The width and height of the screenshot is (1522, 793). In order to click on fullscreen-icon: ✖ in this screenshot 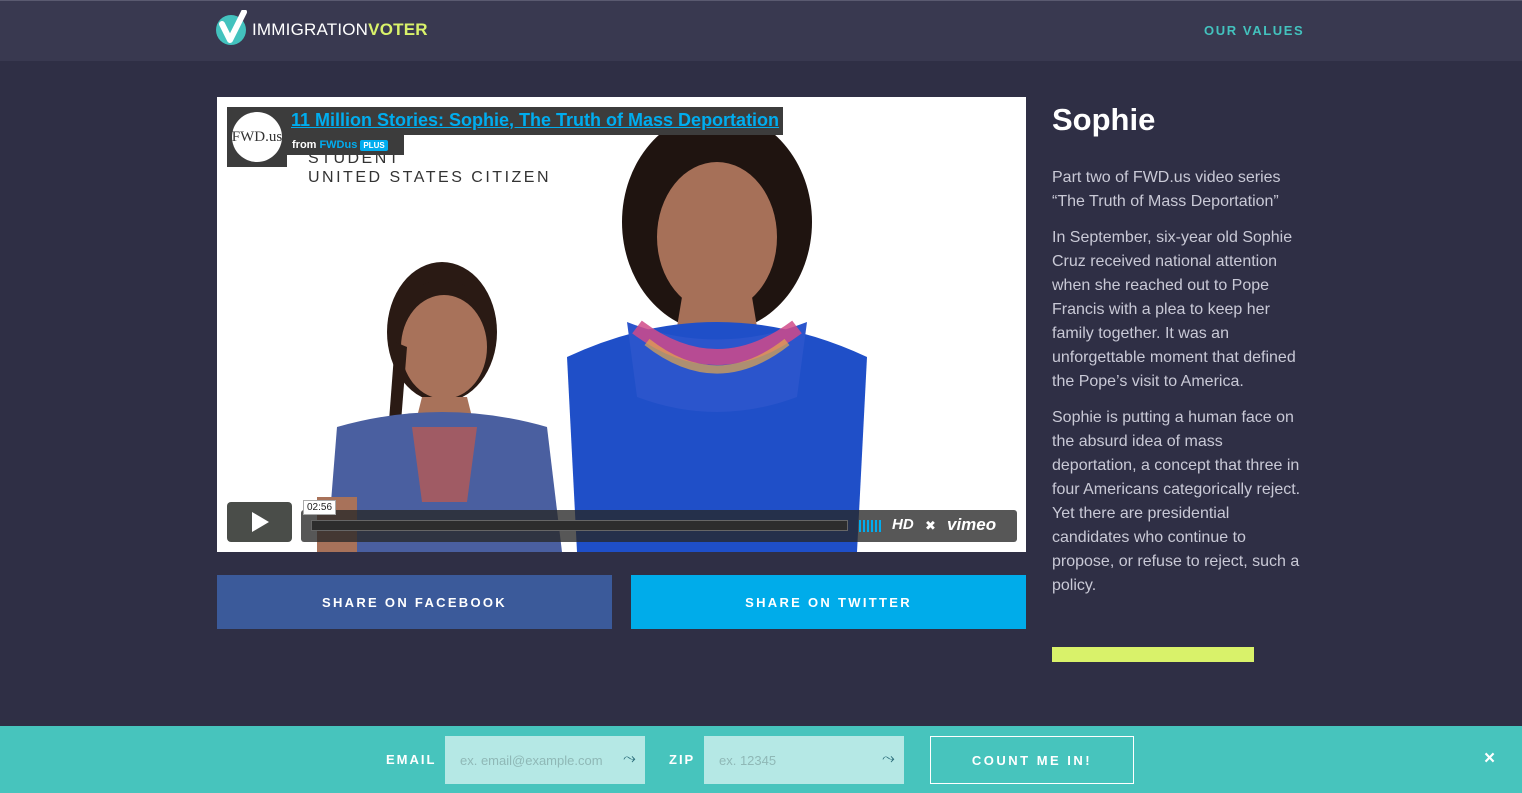, I will do `click(930, 526)`.